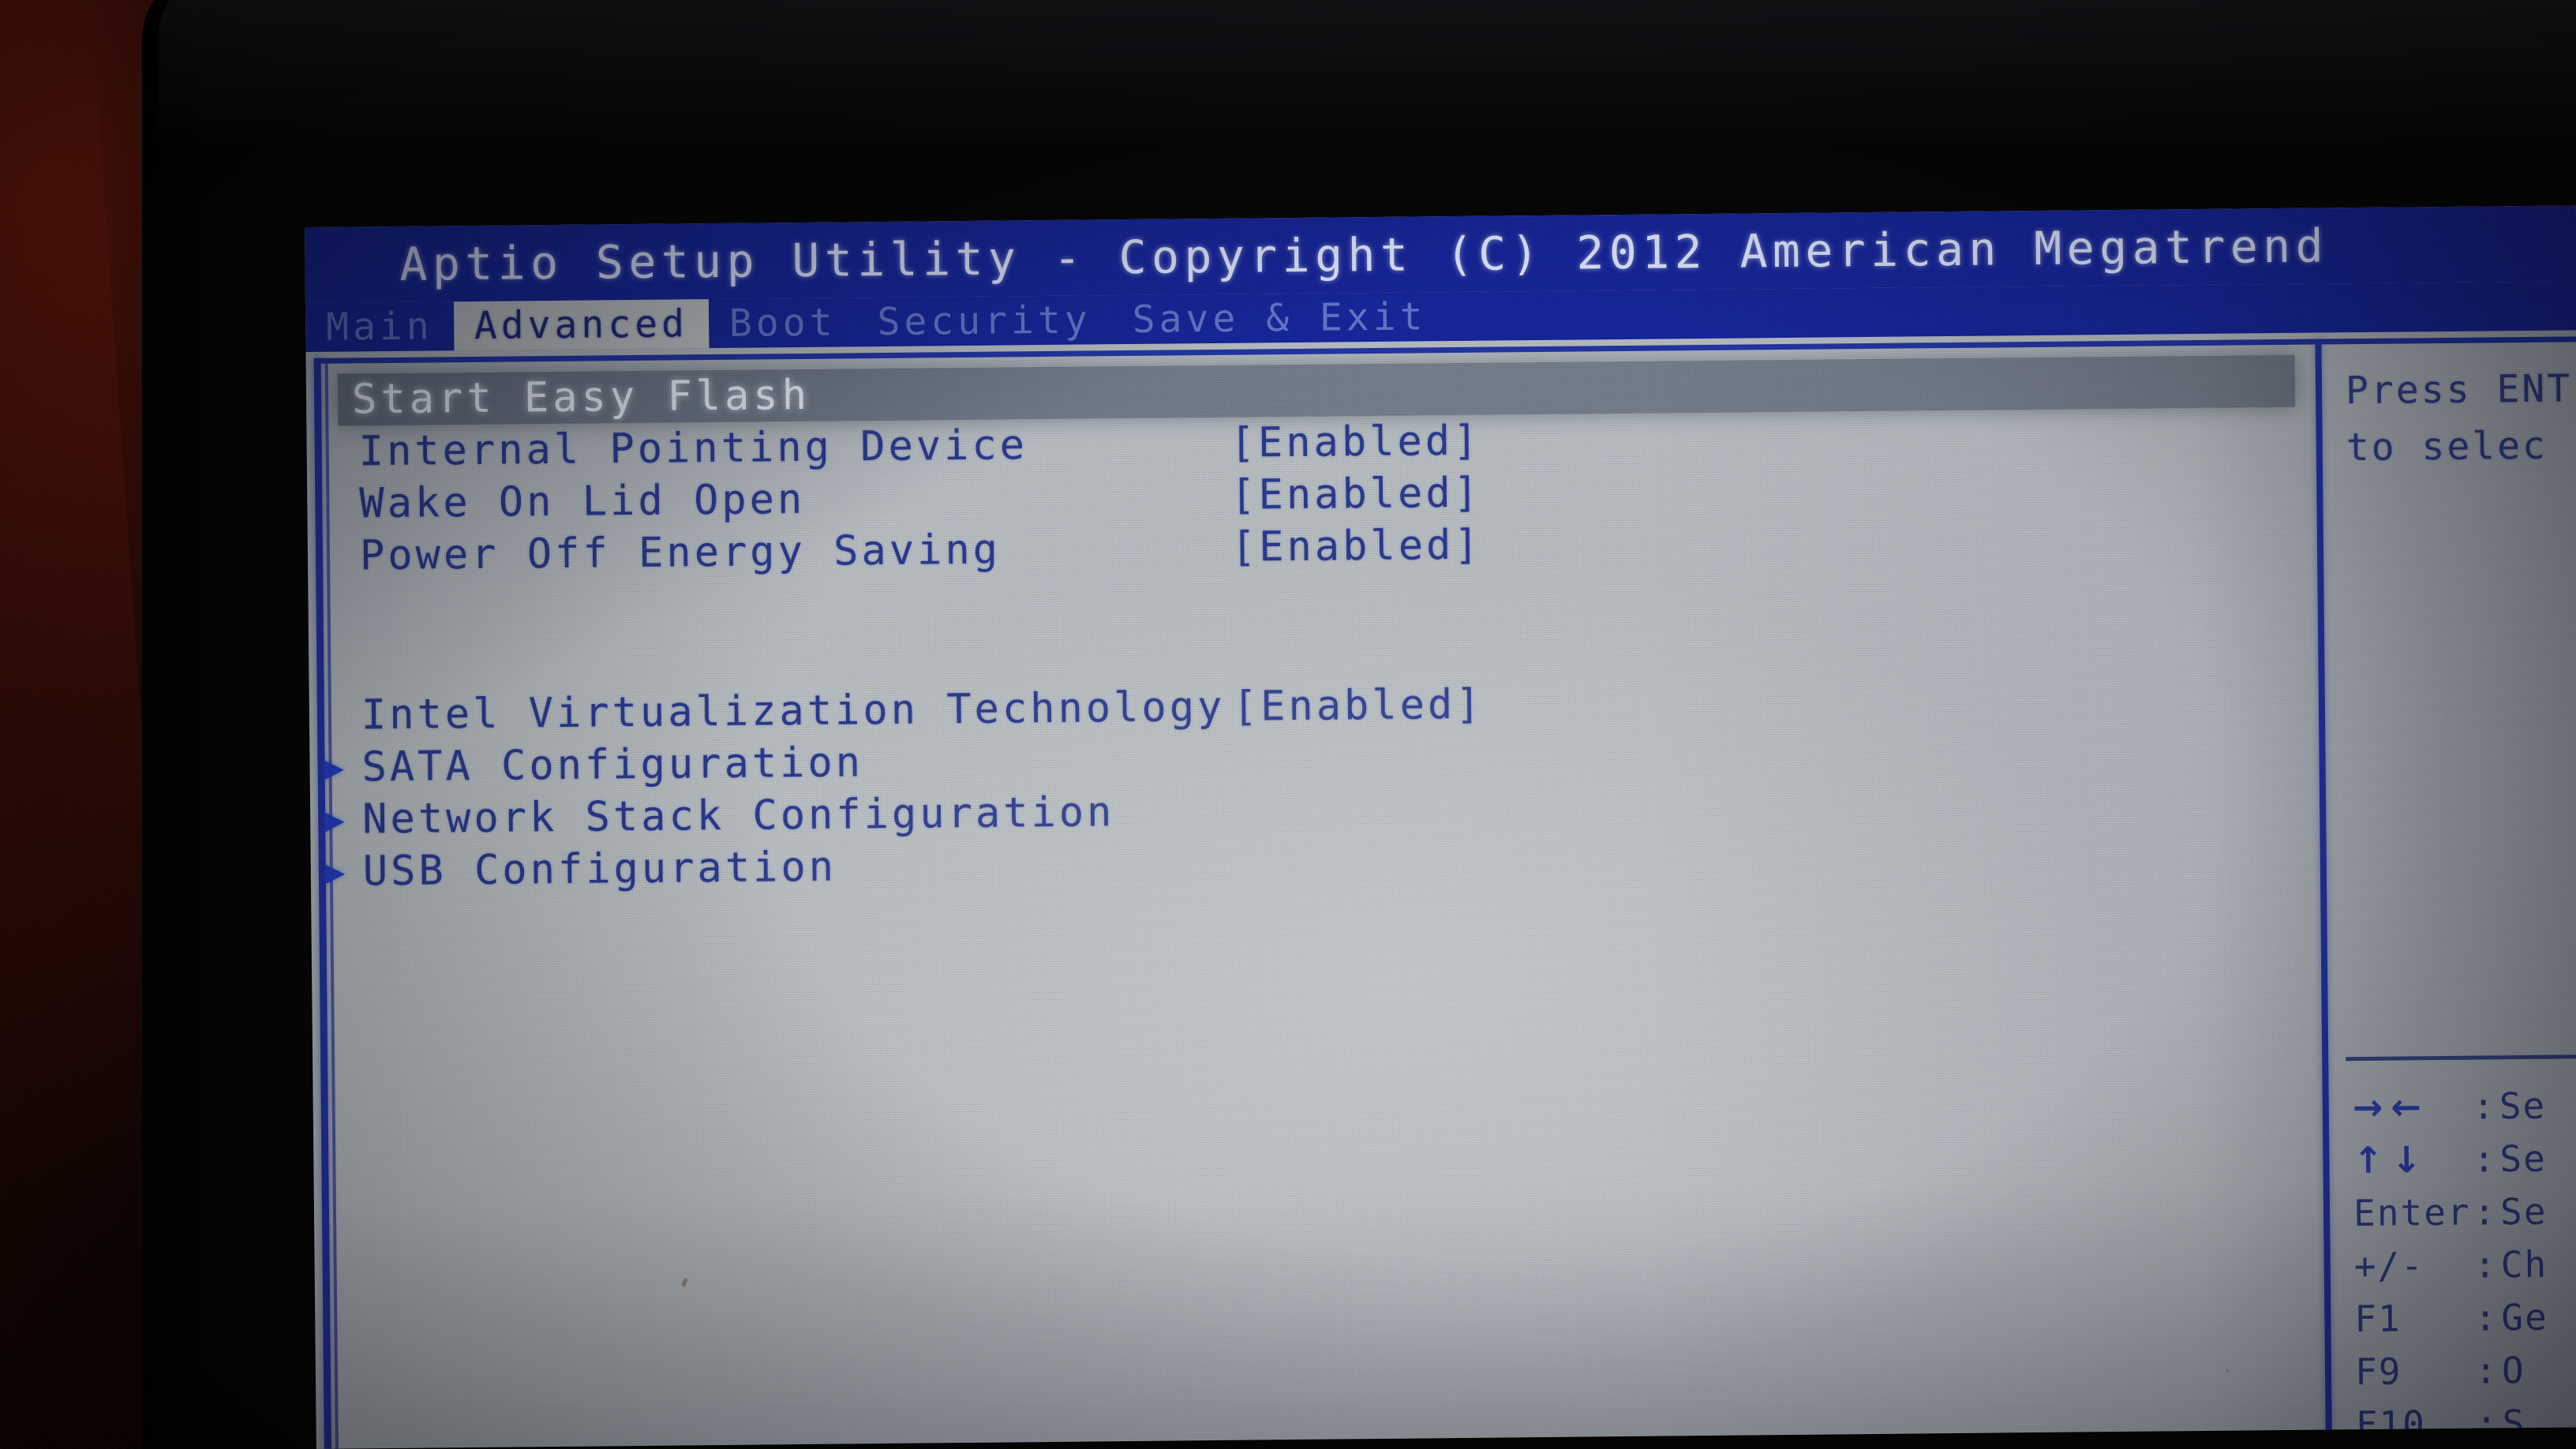 The height and width of the screenshot is (1449, 2576). What do you see at coordinates (2465, 1317) in the screenshot?
I see `key-legend-row-f1: F1 : Ge` at bounding box center [2465, 1317].